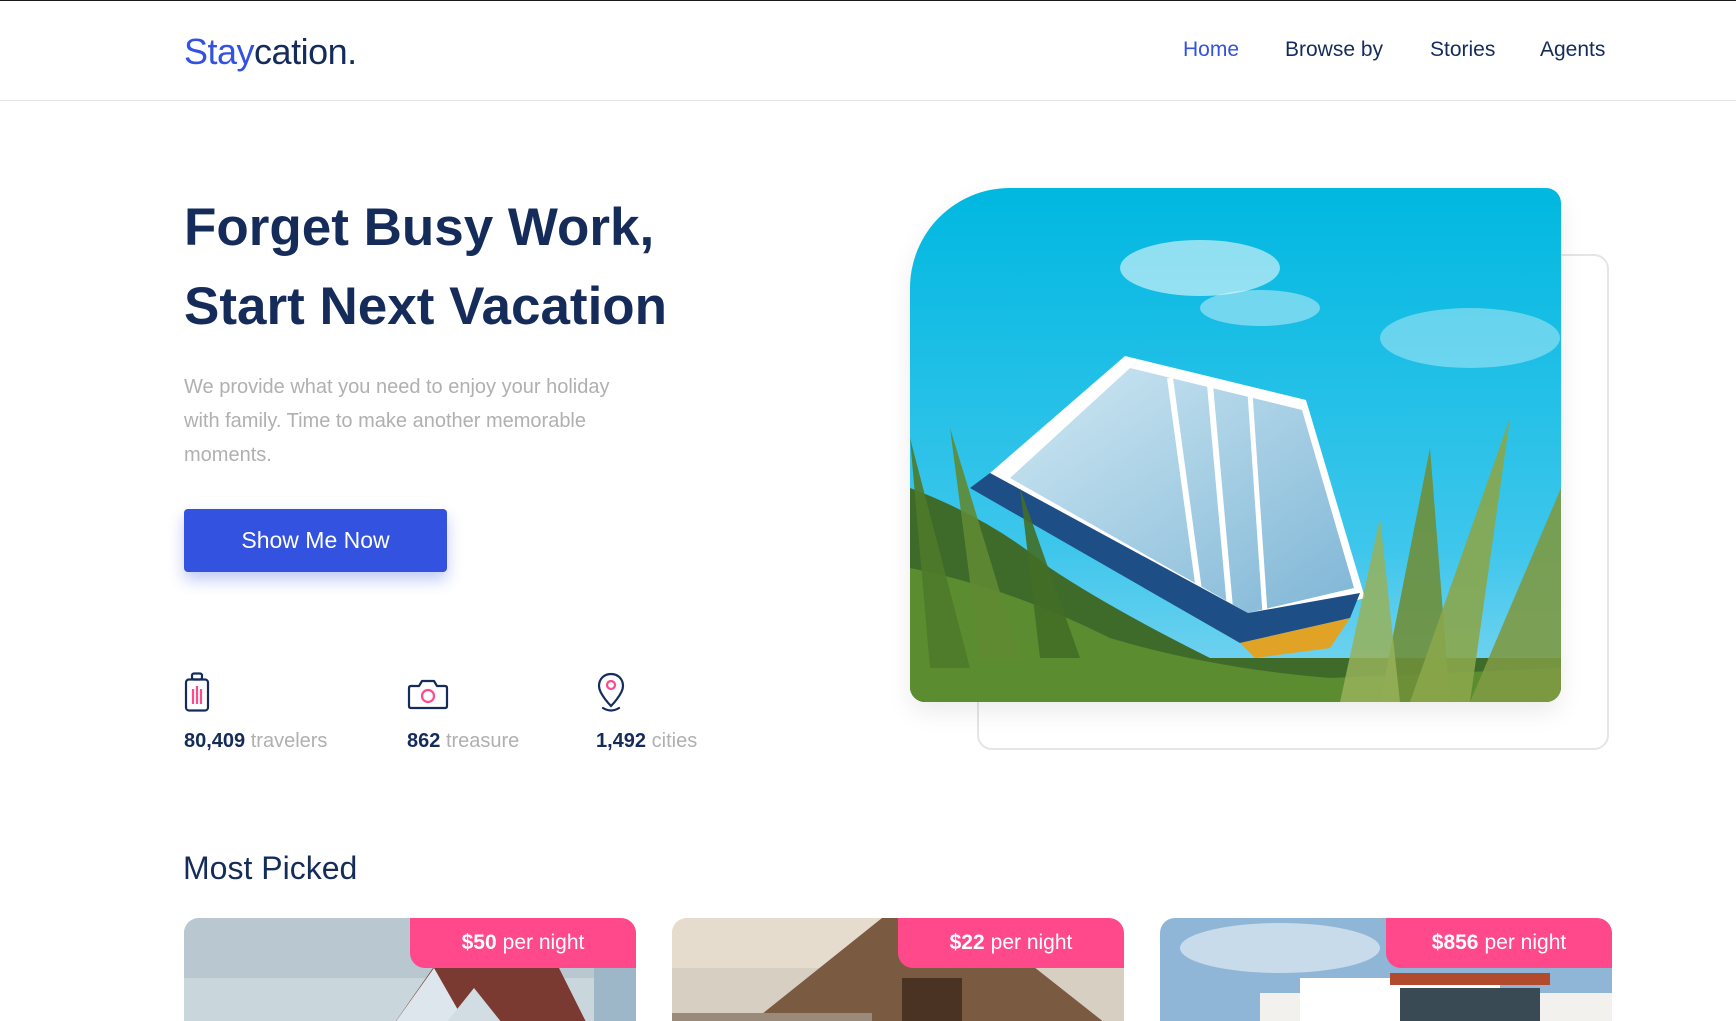 This screenshot has width=1736, height=1021. I want to click on stat-treasure: 862 treasure, so click(463, 712).